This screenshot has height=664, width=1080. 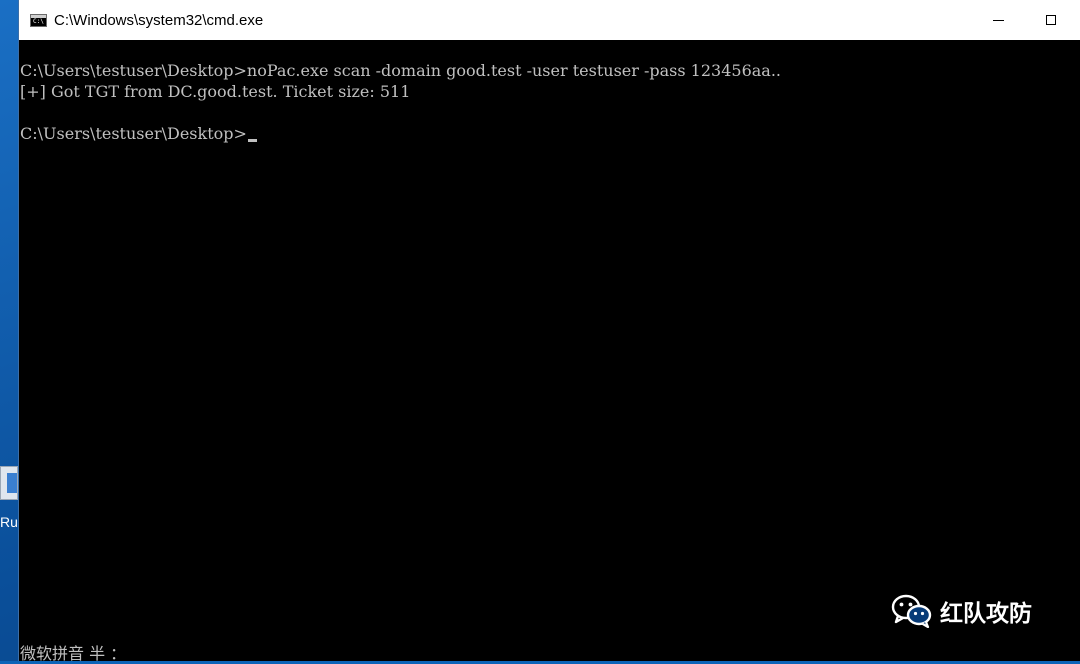 I want to click on desktop-shortcut-label: Rubeus, so click(x=9, y=522).